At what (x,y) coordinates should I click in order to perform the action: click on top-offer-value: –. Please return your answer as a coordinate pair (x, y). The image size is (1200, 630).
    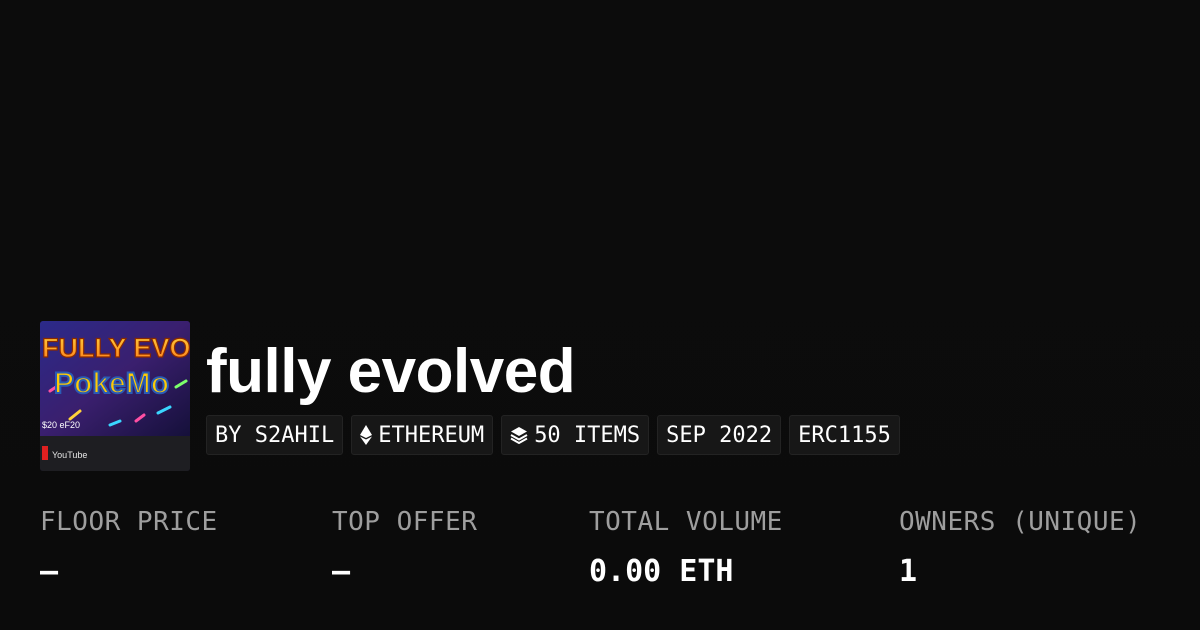
    Looking at the image, I should click on (341, 571).